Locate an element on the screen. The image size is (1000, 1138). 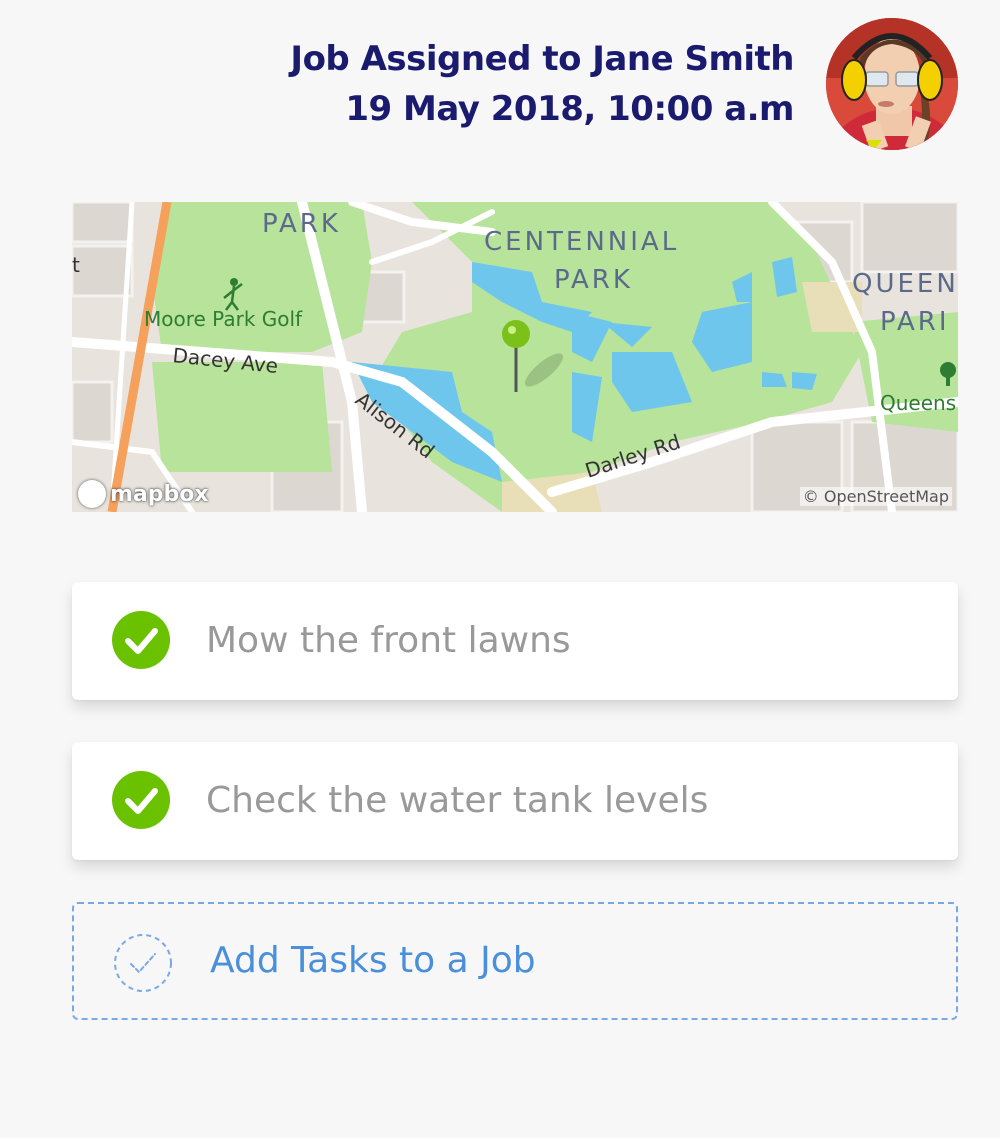
map-label-park: PARK is located at coordinates (301, 224).